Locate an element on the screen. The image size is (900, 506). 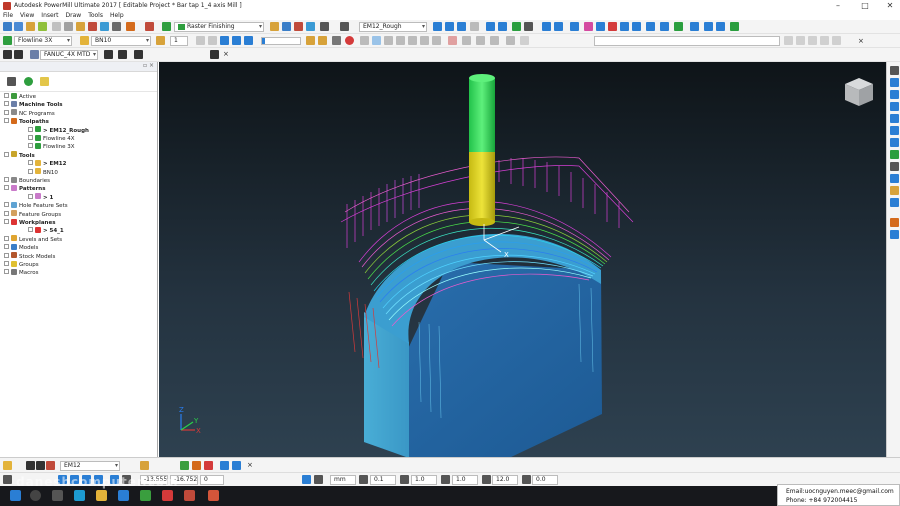
machine-grid-icon is located at coordinates (7, 54).